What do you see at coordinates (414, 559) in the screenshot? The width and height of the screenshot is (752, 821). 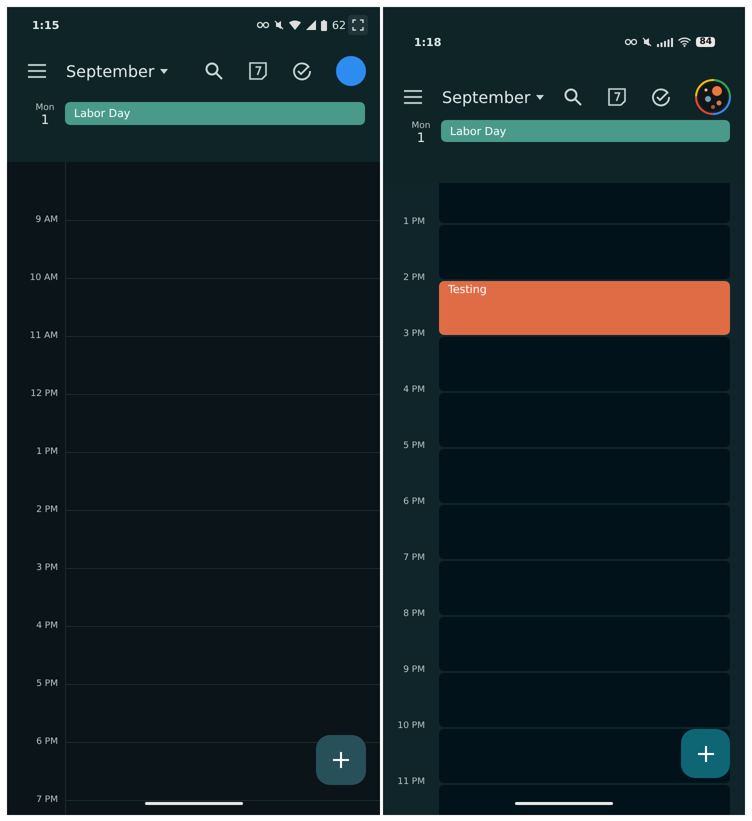 I see `hour-label: 7 PM` at bounding box center [414, 559].